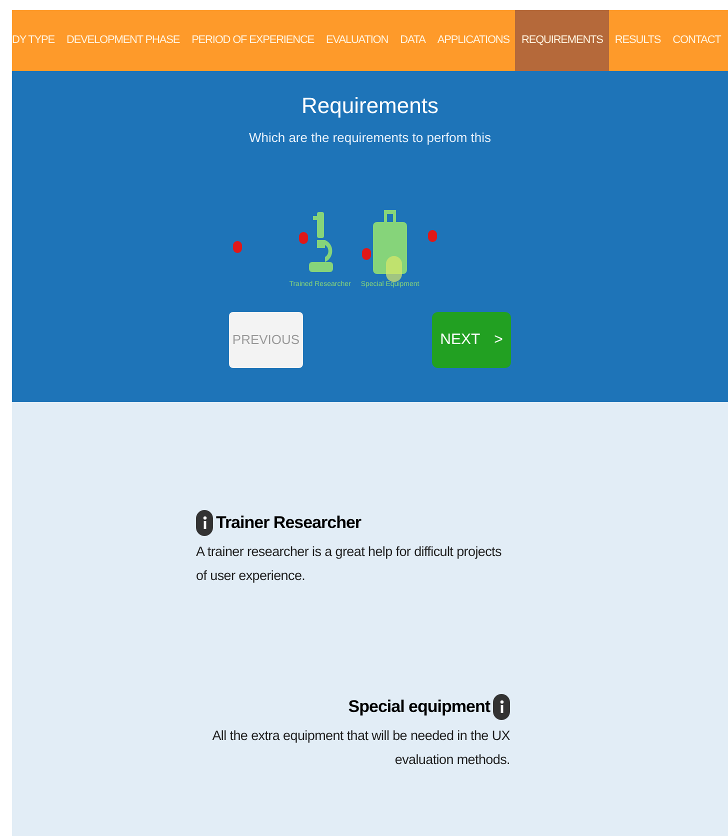 This screenshot has height=836, width=728. I want to click on nav-tab: APPLICATIONS, so click(473, 40).